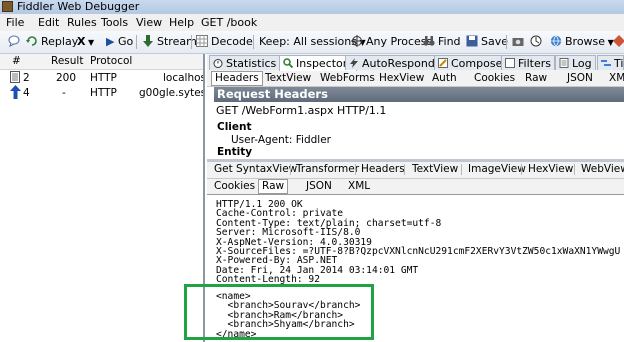 Image resolution: width=624 pixels, height=342 pixels. I want to click on menu-edit: Edit, so click(48, 22).